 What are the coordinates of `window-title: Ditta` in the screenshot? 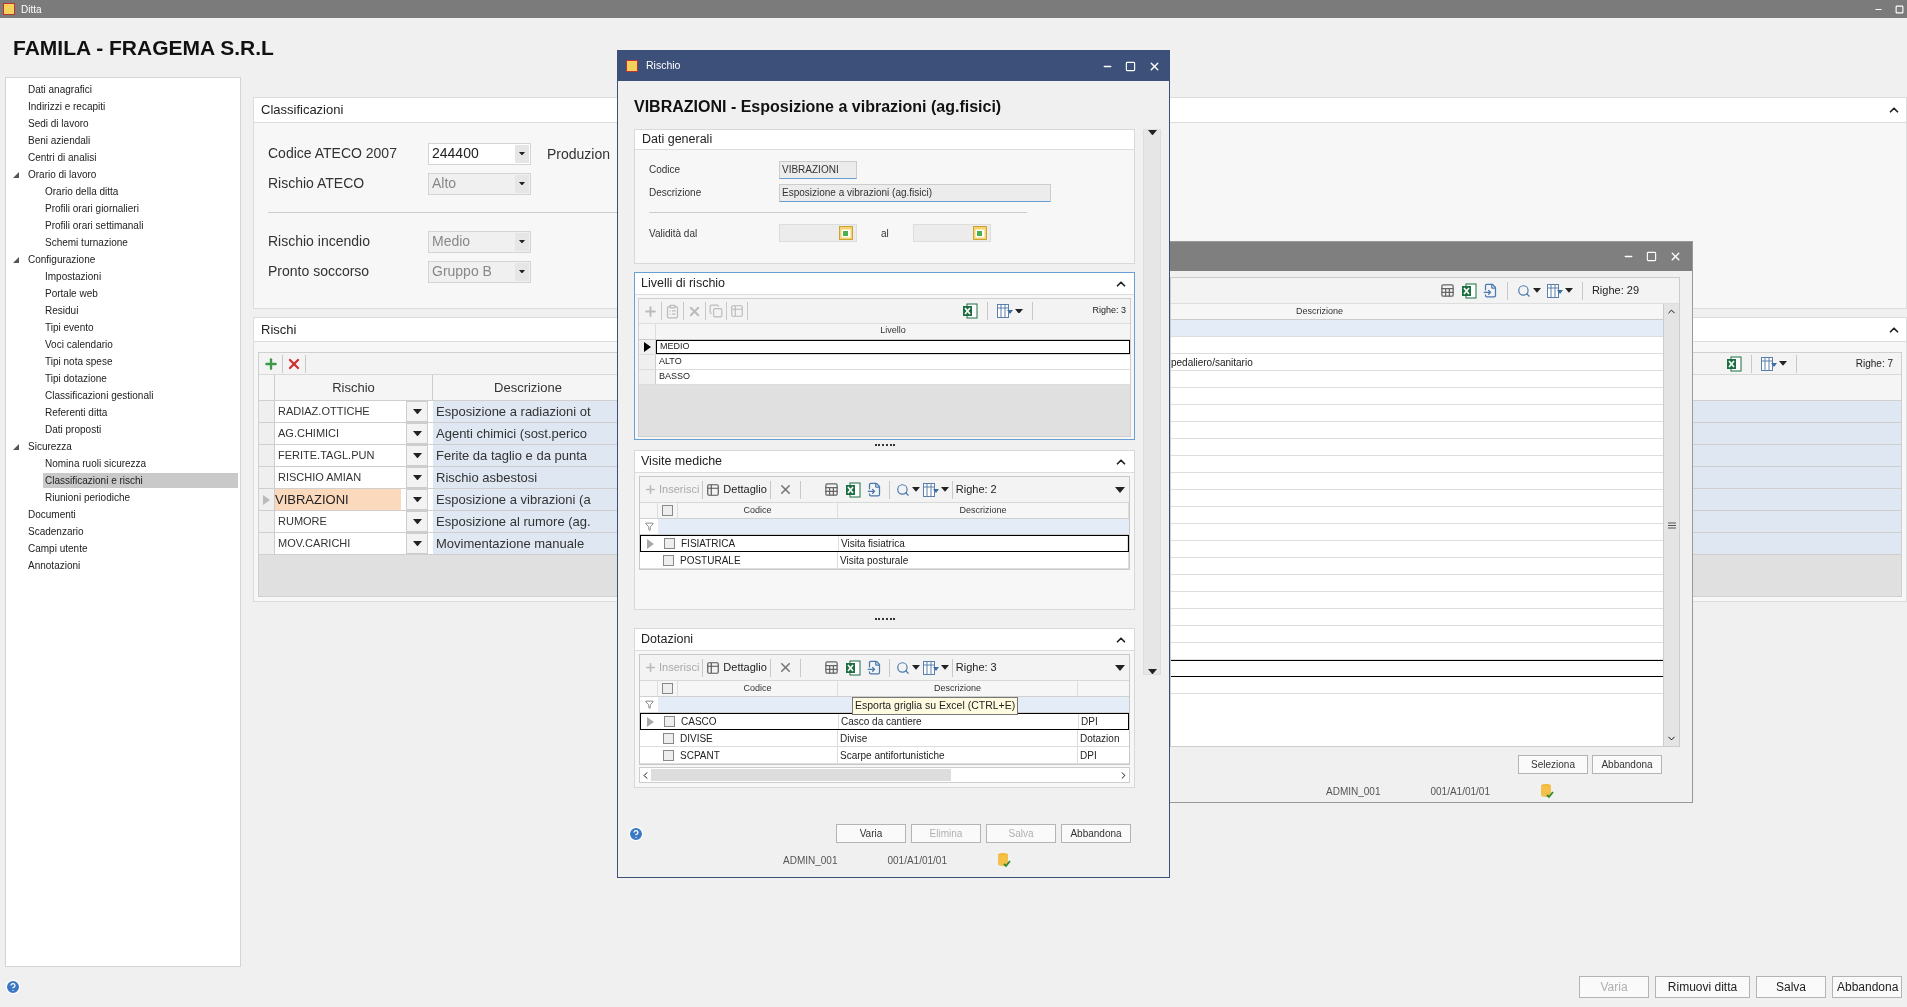 It's located at (31, 9).